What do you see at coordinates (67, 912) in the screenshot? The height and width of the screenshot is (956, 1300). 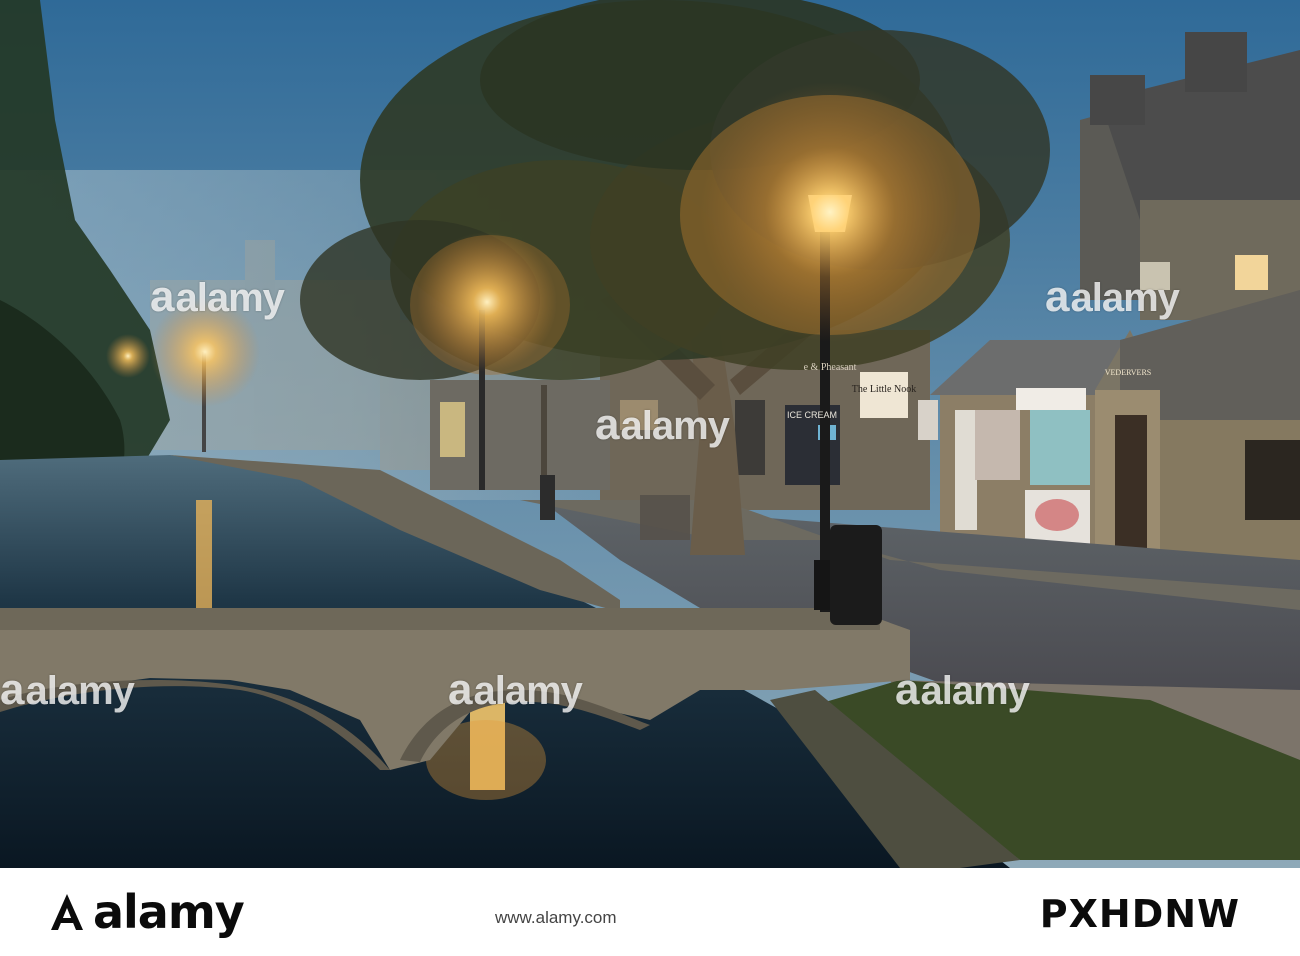 I see `alamy-a-icon` at bounding box center [67, 912].